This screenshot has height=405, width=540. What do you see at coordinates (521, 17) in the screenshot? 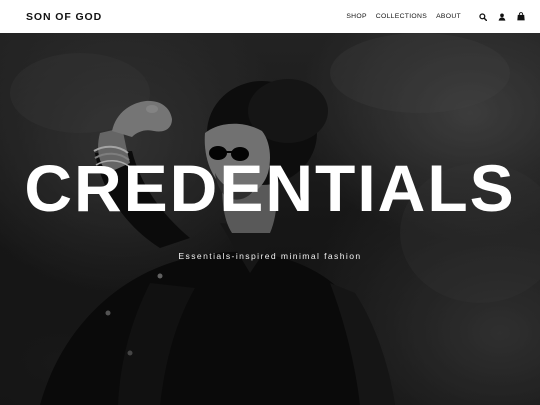
I see `cart-icon` at bounding box center [521, 17].